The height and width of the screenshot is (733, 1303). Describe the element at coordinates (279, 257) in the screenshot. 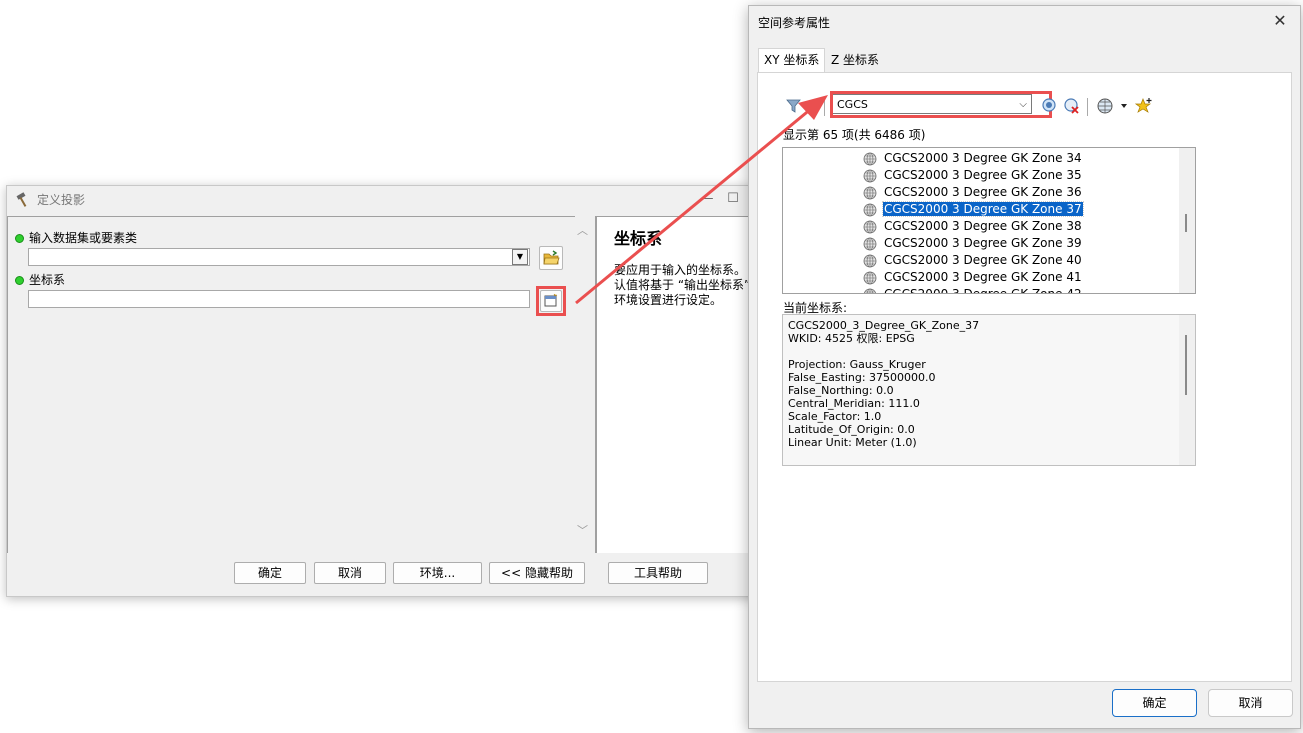

I see `input-dataset-combo: ▼` at that location.